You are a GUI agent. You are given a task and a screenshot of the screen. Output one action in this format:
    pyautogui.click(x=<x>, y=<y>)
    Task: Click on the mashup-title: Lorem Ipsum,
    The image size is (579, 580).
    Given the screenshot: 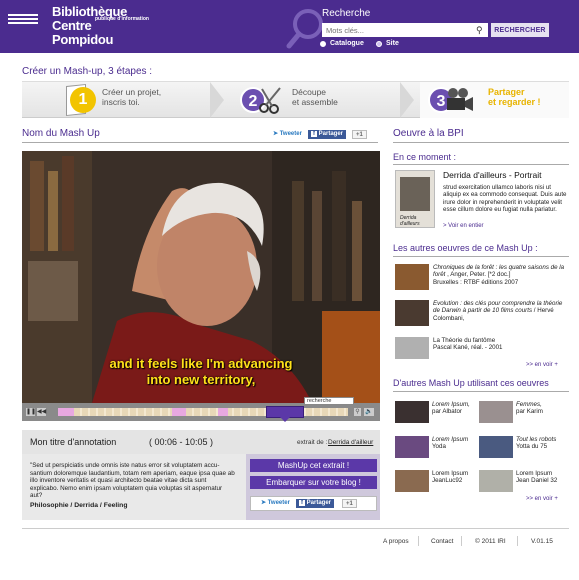 What is the action you would take?
    pyautogui.click(x=451, y=404)
    